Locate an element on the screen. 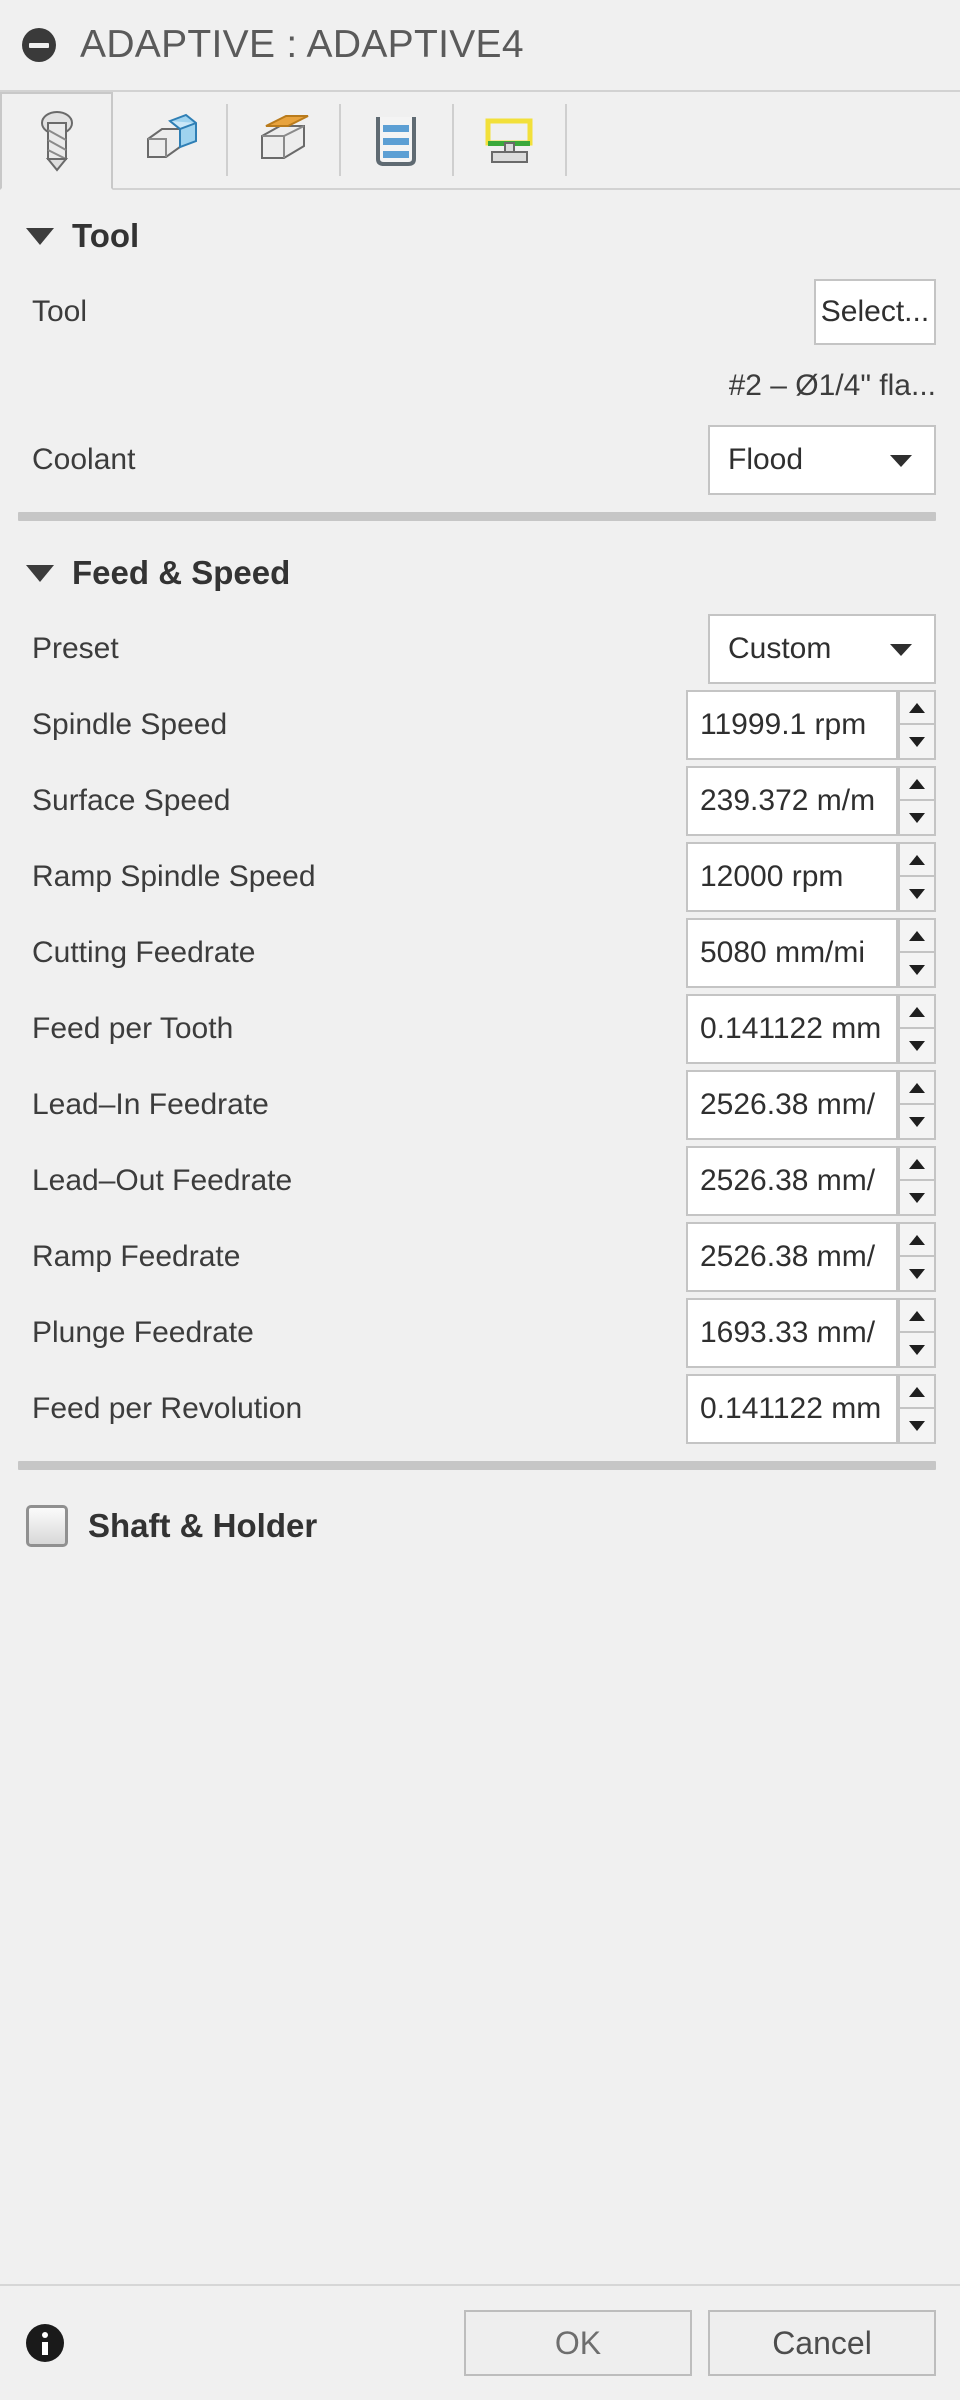 Image resolution: width=960 pixels, height=2400 pixels. shaft-holder-checkbox is located at coordinates (47, 1526).